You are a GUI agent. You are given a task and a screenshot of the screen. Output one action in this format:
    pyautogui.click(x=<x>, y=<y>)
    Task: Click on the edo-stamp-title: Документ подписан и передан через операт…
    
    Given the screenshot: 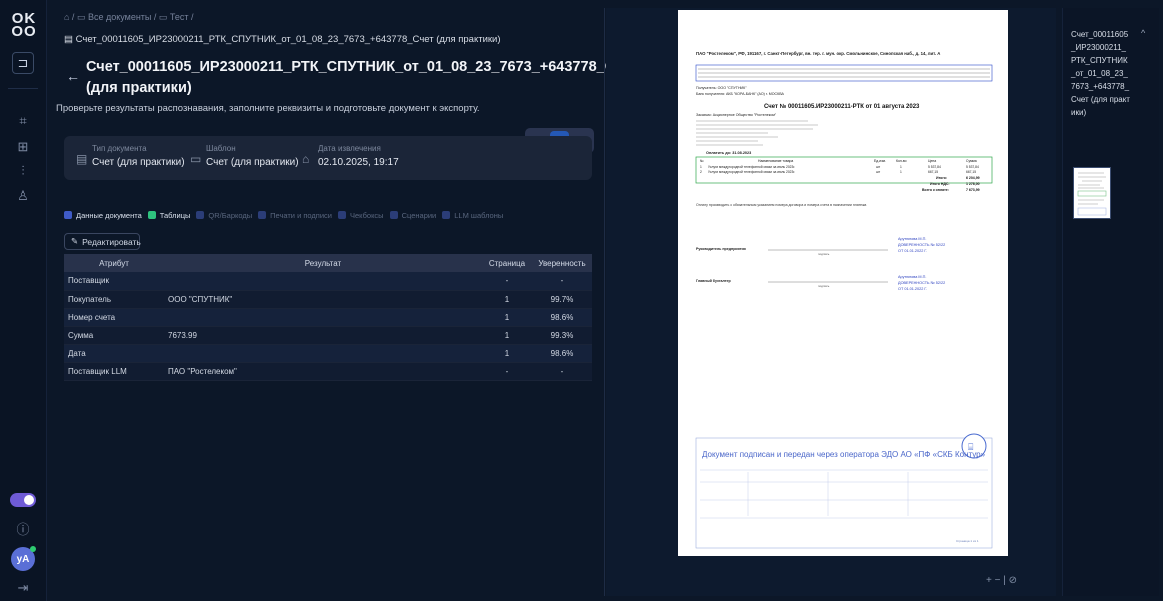 What is the action you would take?
    pyautogui.click(x=844, y=454)
    